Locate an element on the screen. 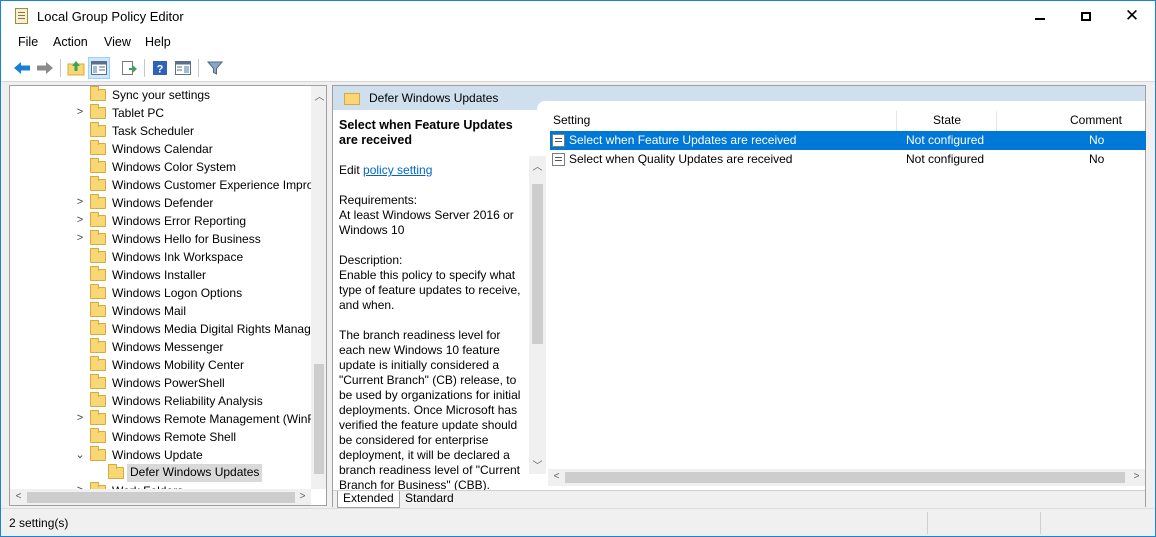 The image size is (1156, 537). setting-name: Select when Feature Updates are received is located at coordinates (683, 140).